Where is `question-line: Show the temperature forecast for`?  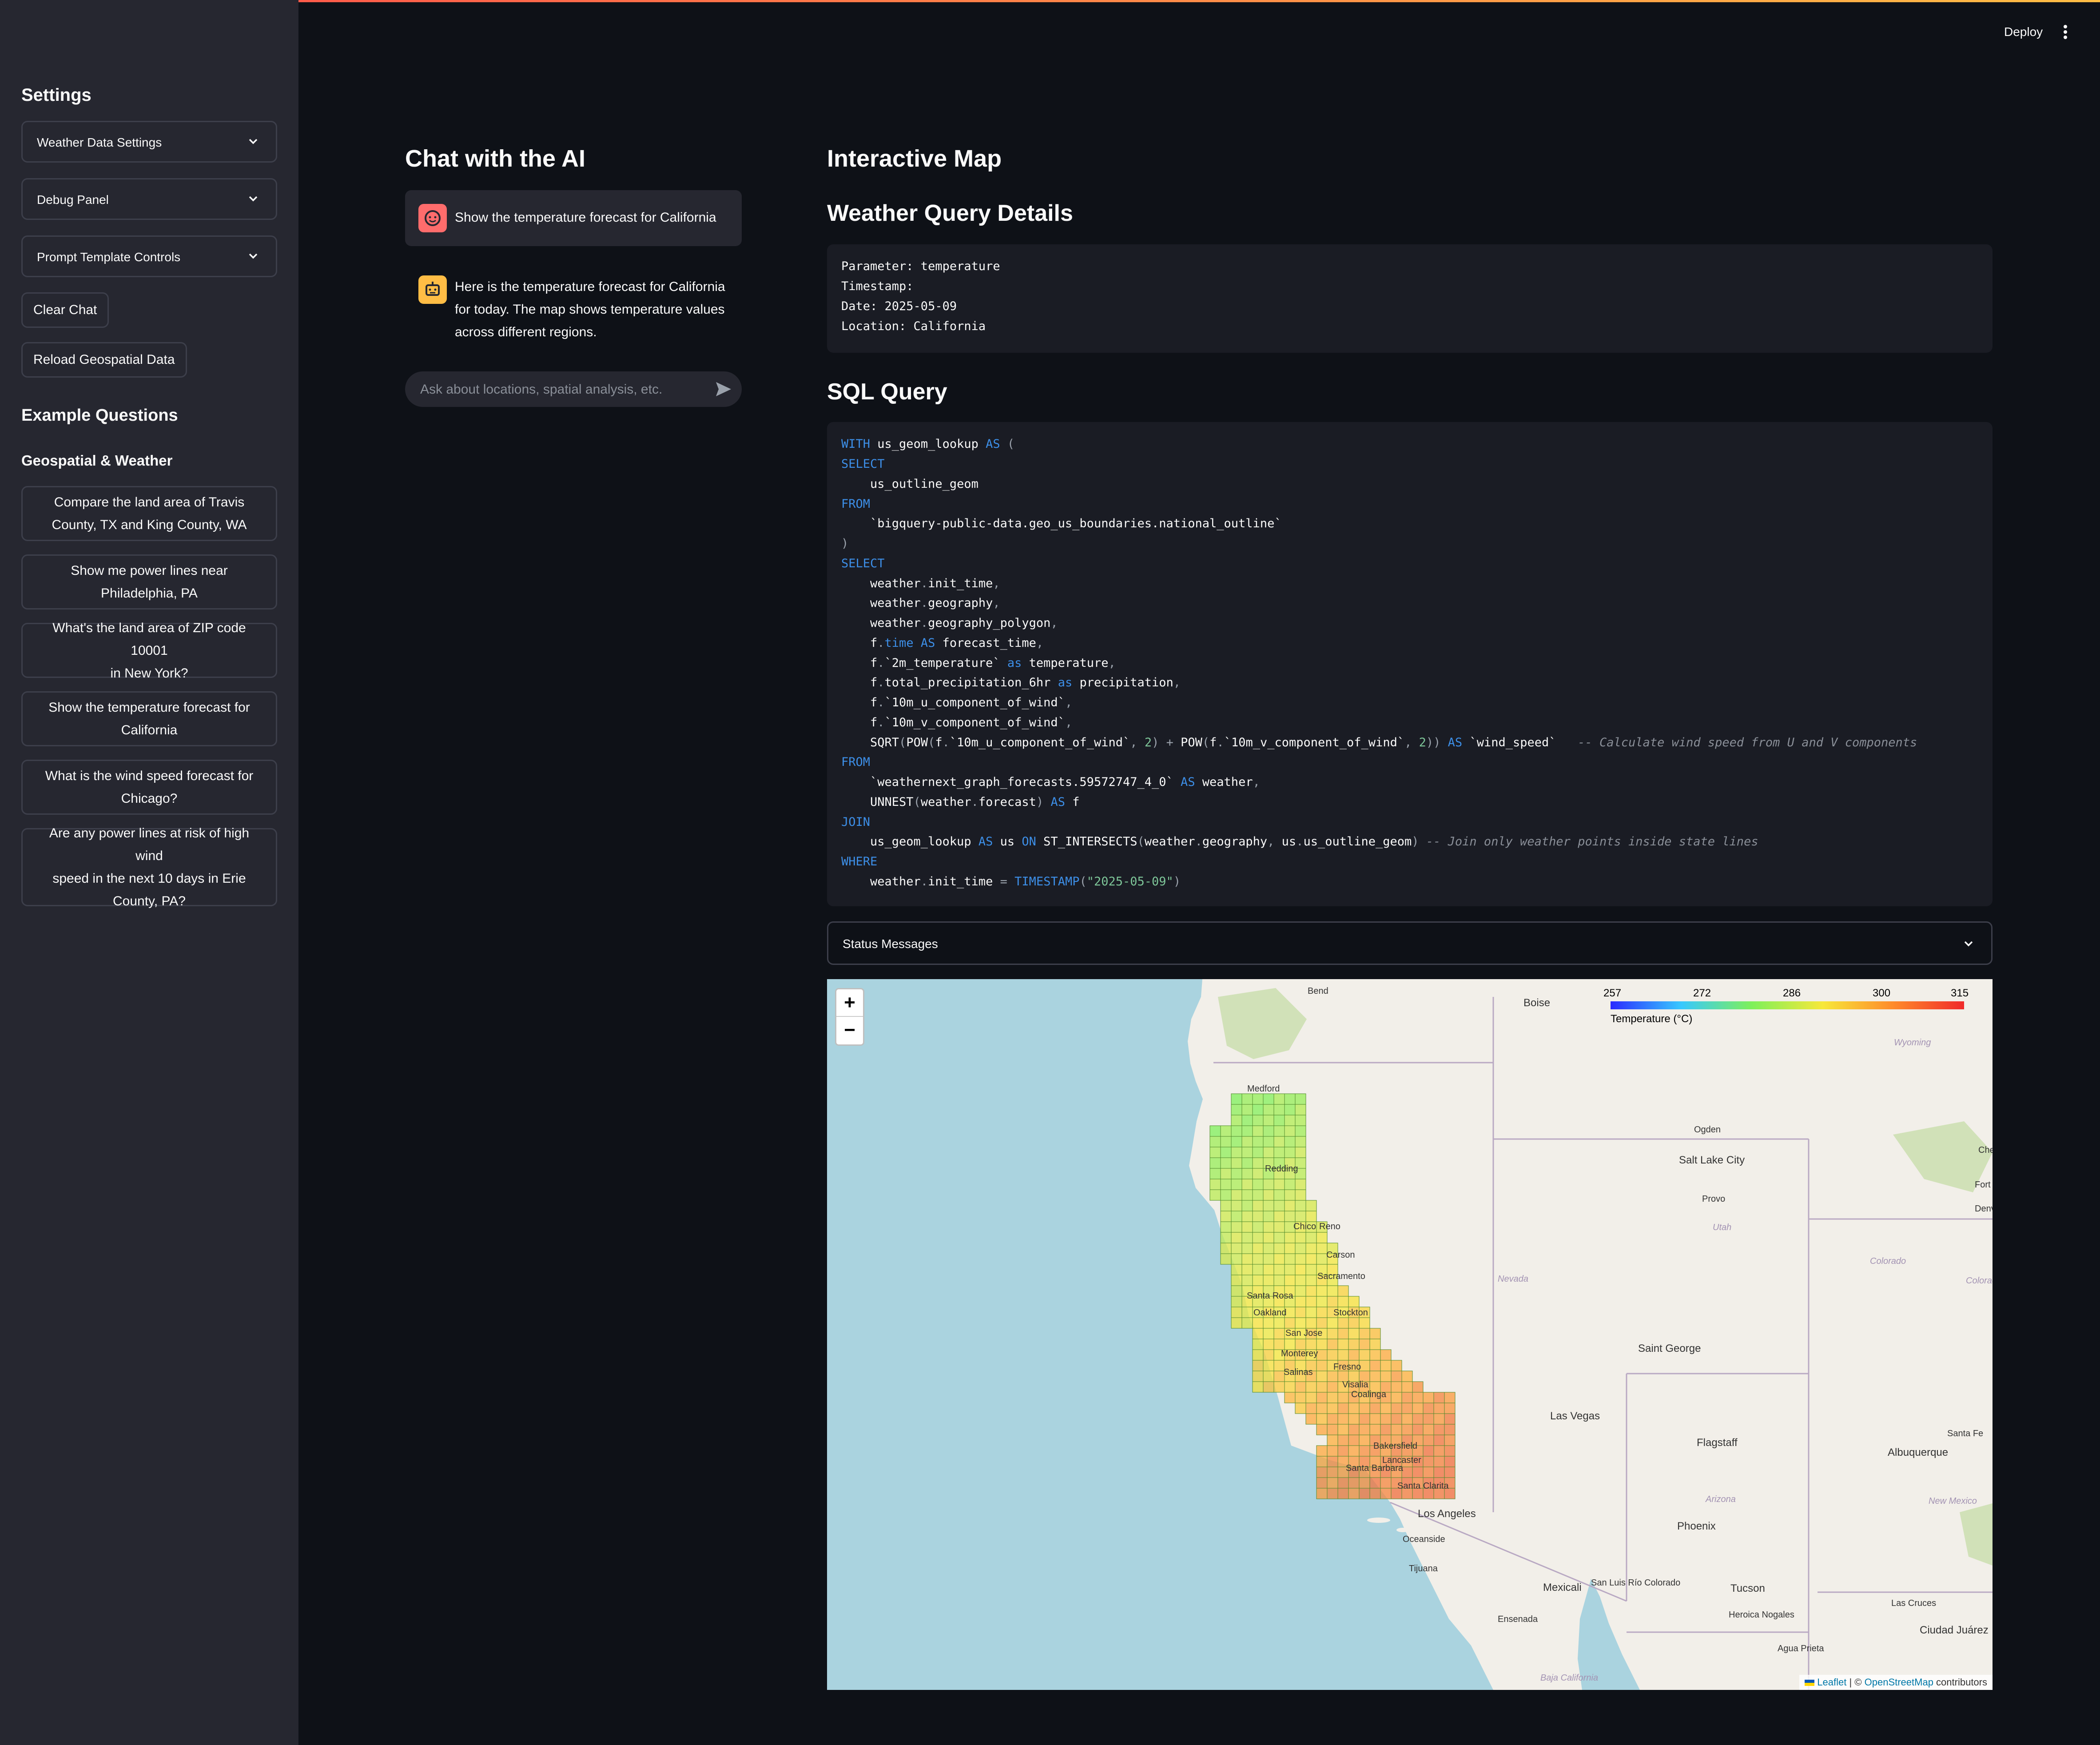
question-line: Show the temperature forecast for is located at coordinates (149, 707).